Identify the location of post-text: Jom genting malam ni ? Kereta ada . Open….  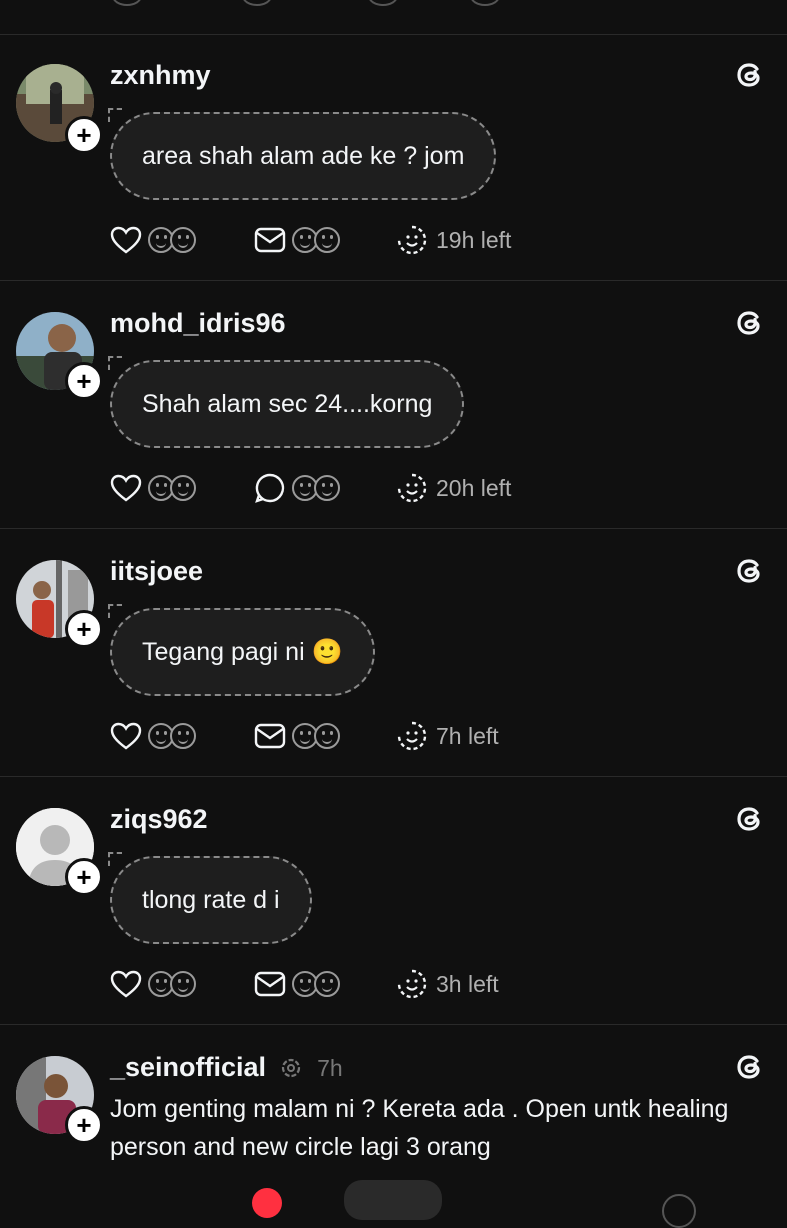
(419, 1128).